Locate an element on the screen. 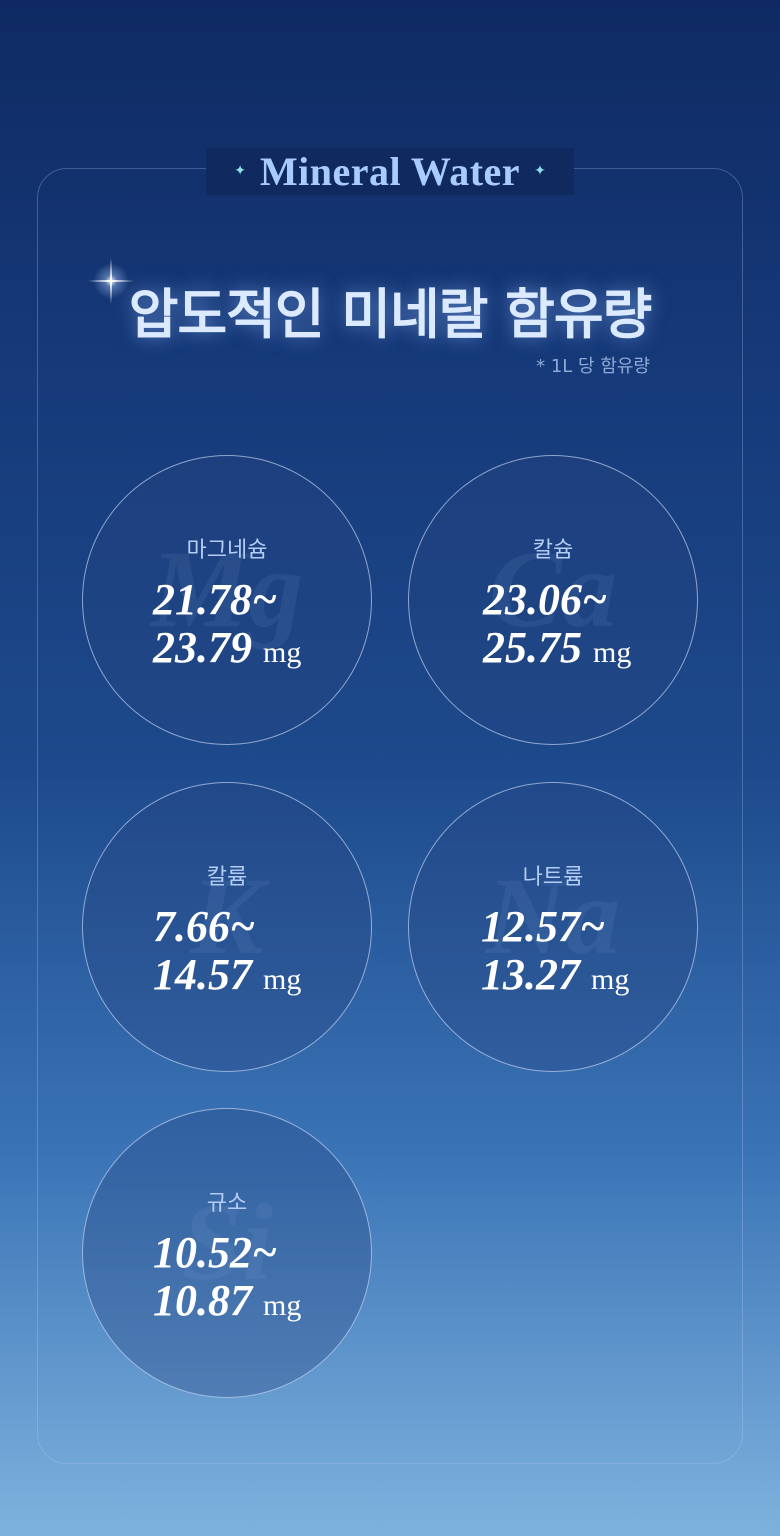 The image size is (780, 1536). mineral-value-to: 23.79 is located at coordinates (202, 647).